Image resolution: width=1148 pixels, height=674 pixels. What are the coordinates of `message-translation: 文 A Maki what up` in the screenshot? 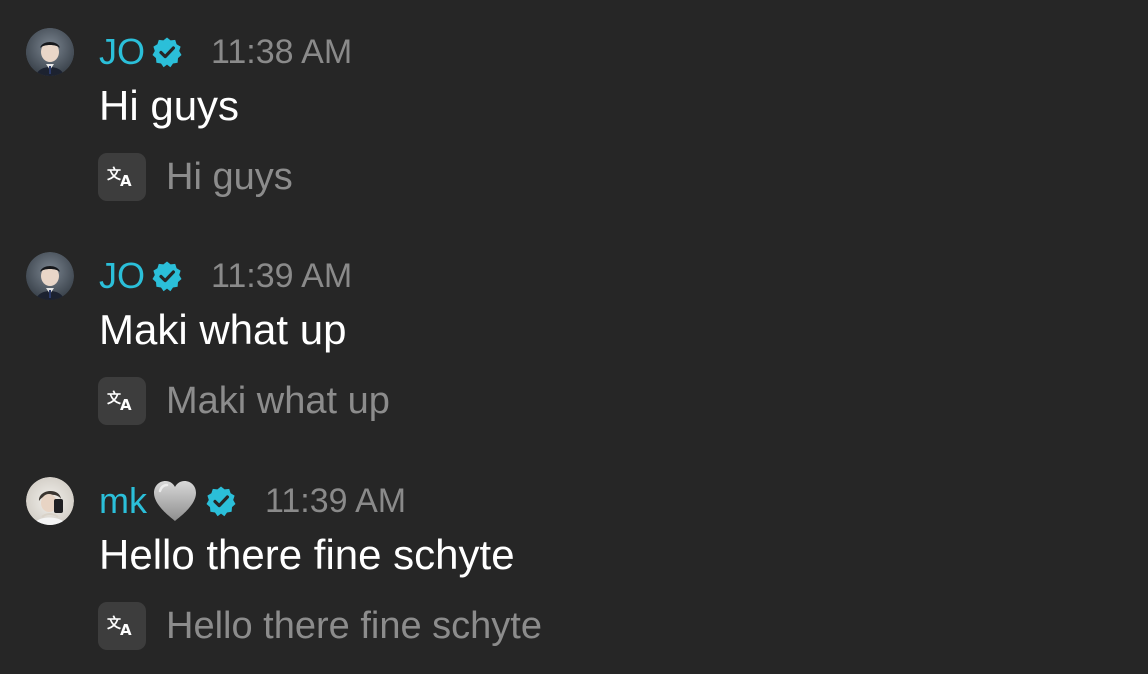 It's located at (244, 401).